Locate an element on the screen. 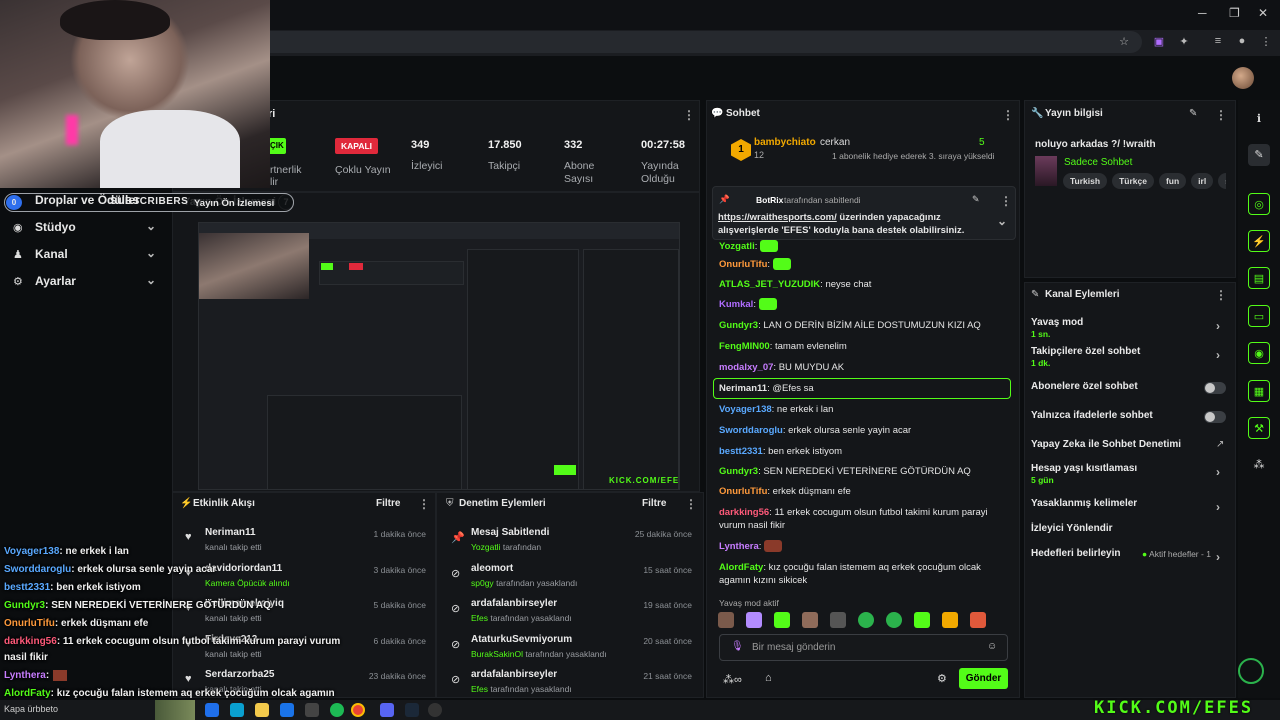  mod-title: Mesaj Sabitlendi is located at coordinates (510, 532).